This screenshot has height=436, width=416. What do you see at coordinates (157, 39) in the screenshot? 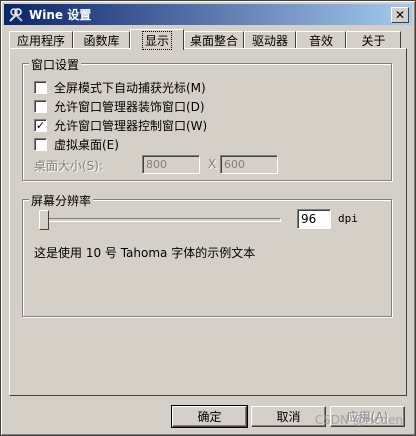
I see `tab-graphics: 显示` at bounding box center [157, 39].